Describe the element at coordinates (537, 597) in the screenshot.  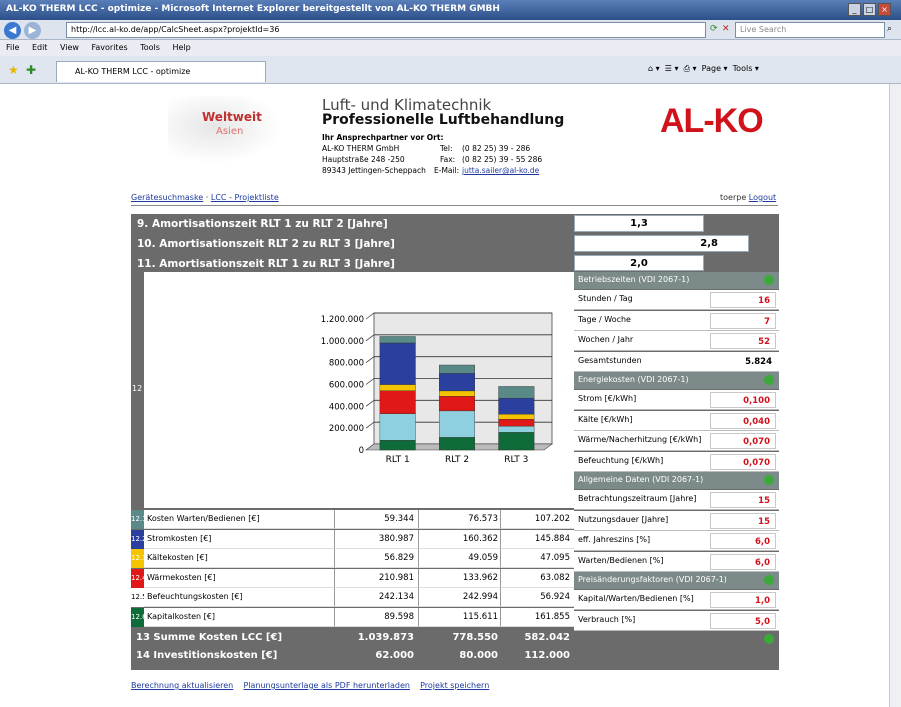
I see `cost-cell-rlt3: 56.924` at that location.